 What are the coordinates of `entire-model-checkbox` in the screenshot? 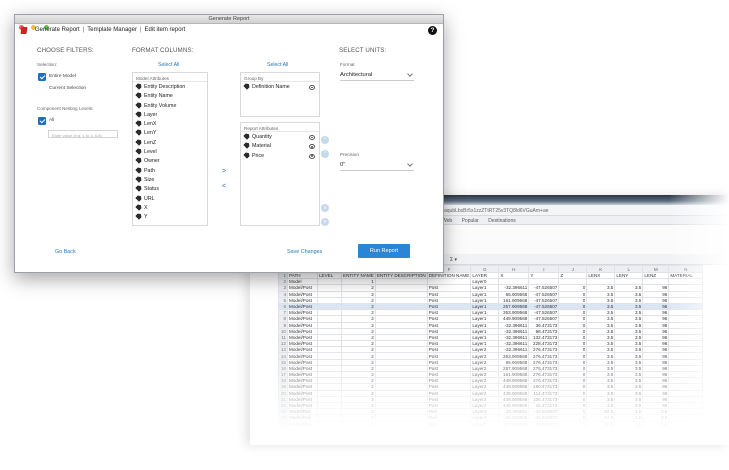 It's located at (42, 77).